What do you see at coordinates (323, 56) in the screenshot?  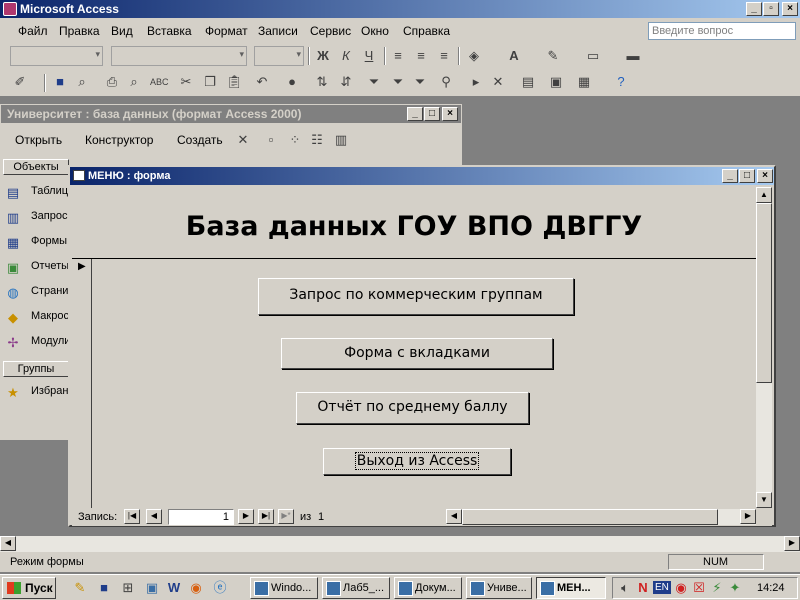 I see `bold-icon: Ж` at bounding box center [323, 56].